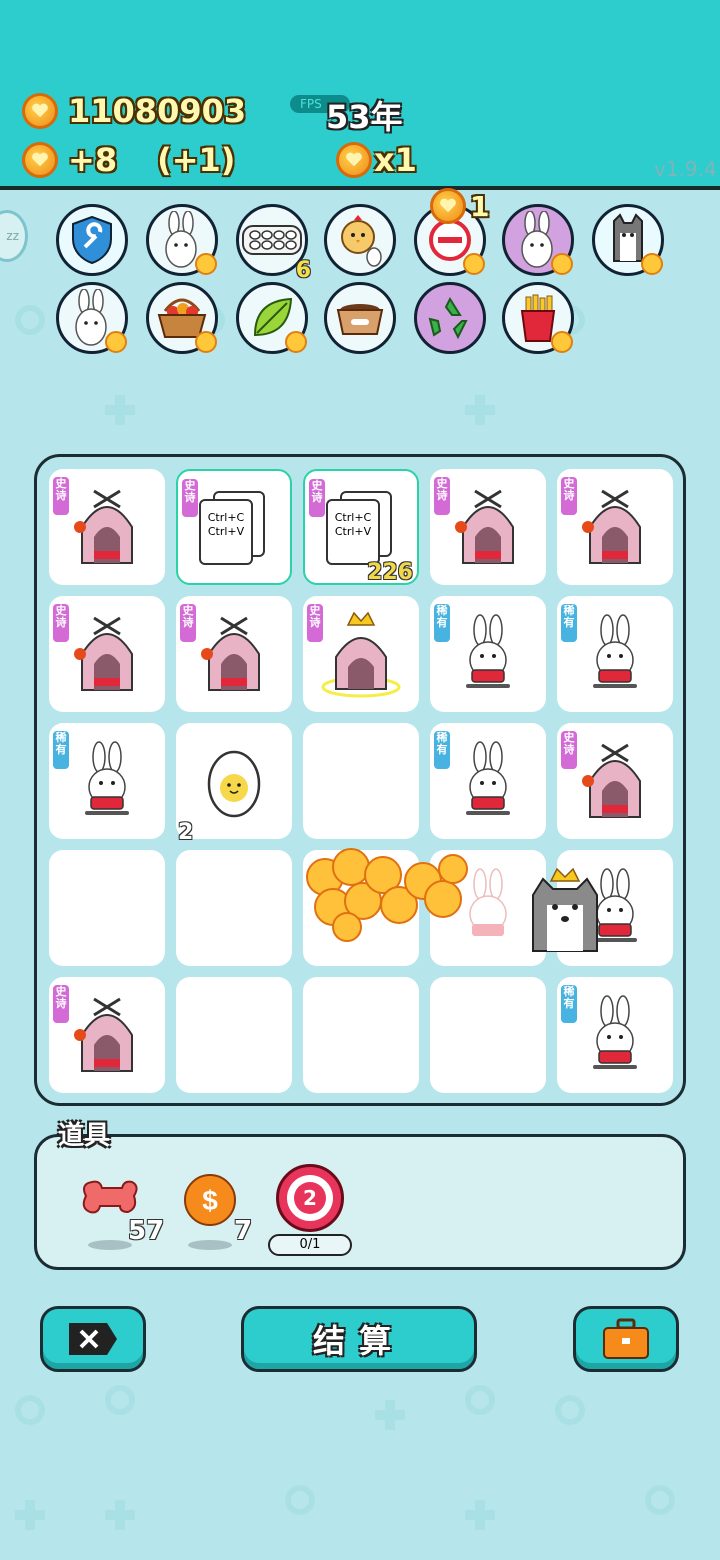  I want to click on dollar-coin-icon: $, so click(210, 1200).